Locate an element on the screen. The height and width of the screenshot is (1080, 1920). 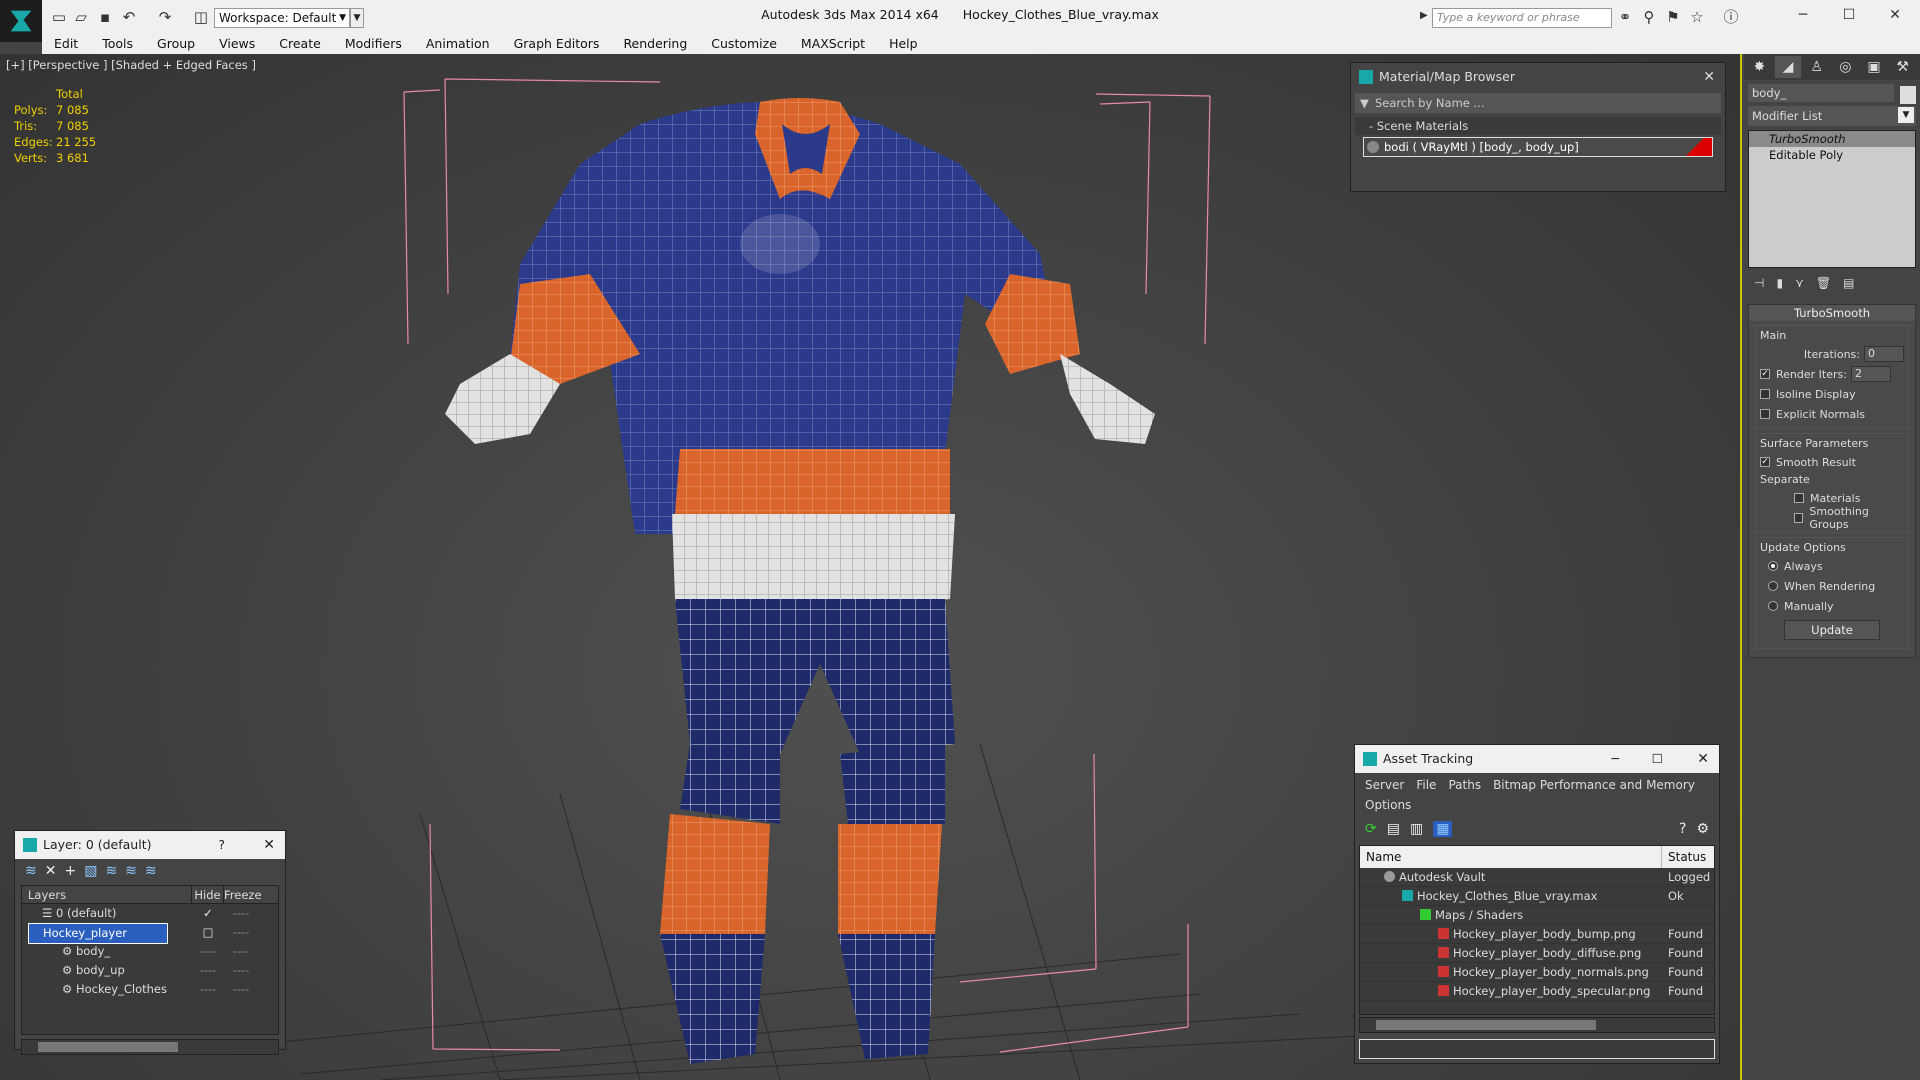
layer-row: ⚙ Hockey_Clothes ---- ---- is located at coordinates (150, 989).